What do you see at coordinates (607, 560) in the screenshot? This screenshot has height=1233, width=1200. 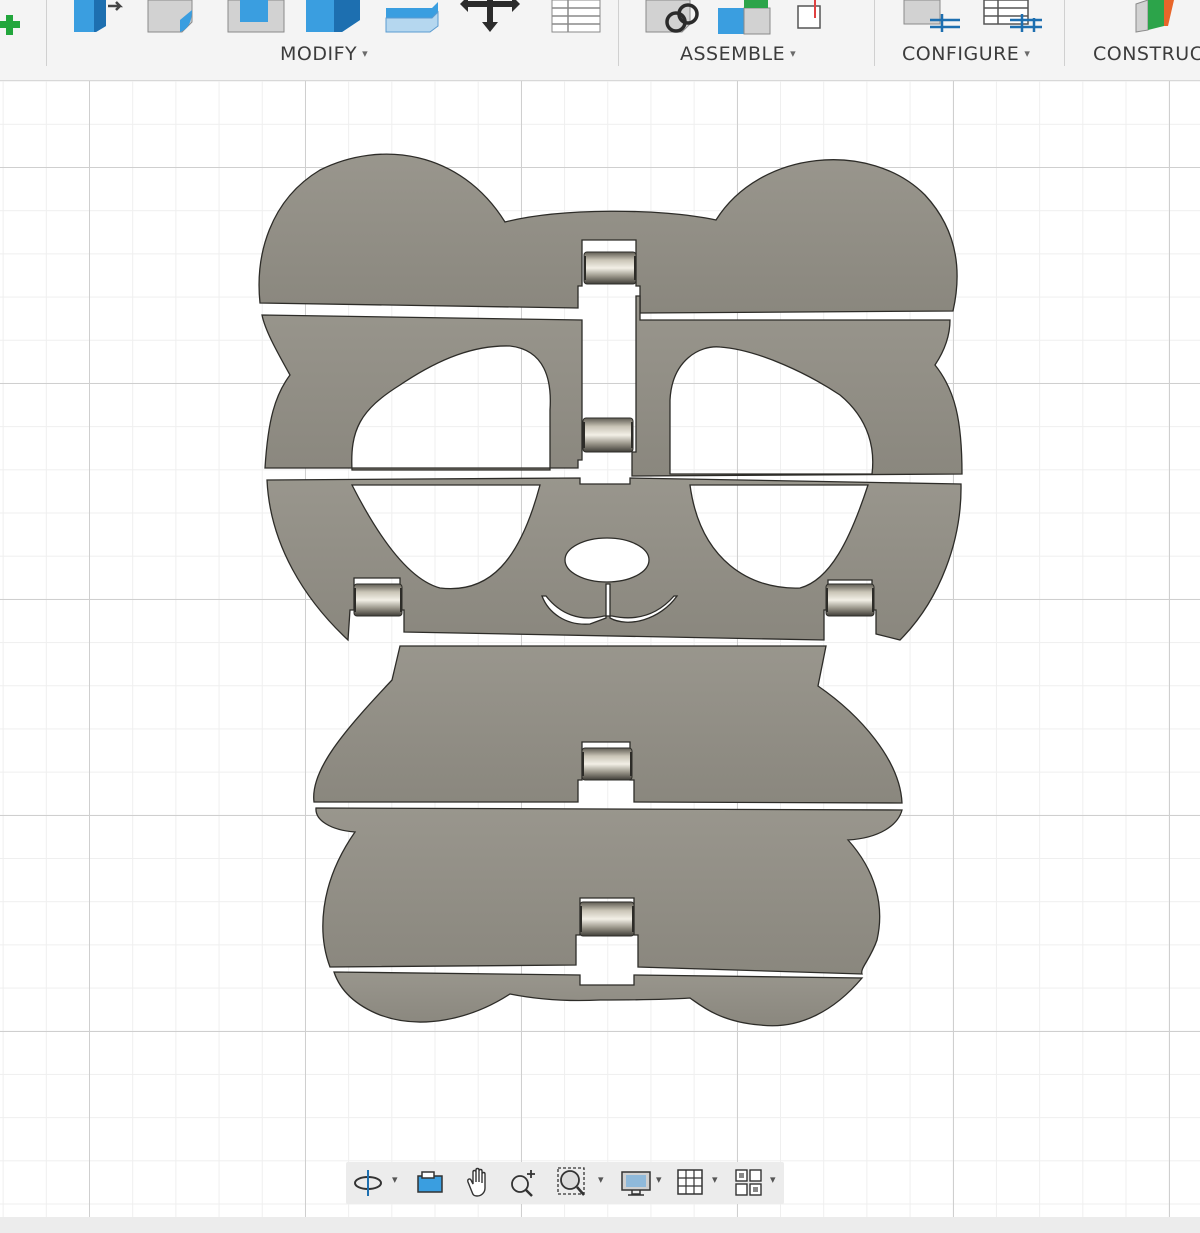 I see `nose-cutout` at bounding box center [607, 560].